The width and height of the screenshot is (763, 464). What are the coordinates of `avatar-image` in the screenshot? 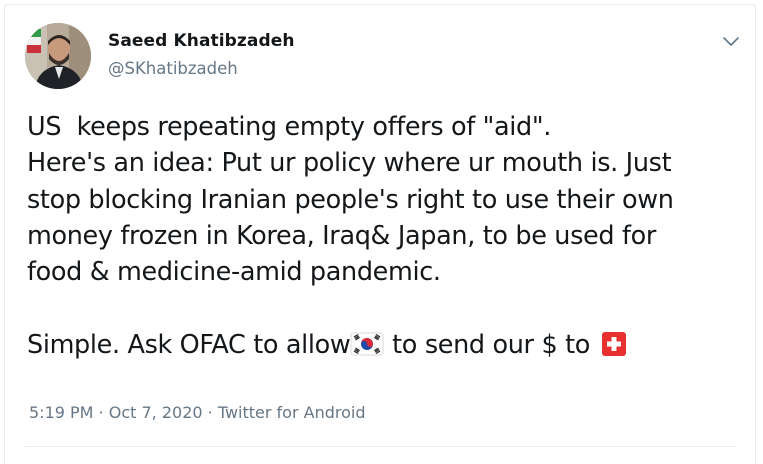 It's located at (58, 56).